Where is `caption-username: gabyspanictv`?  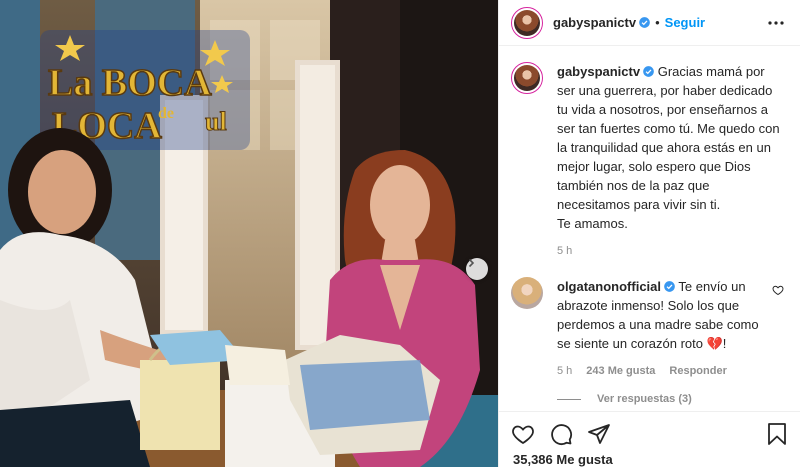
caption-username: gabyspanictv is located at coordinates (598, 71).